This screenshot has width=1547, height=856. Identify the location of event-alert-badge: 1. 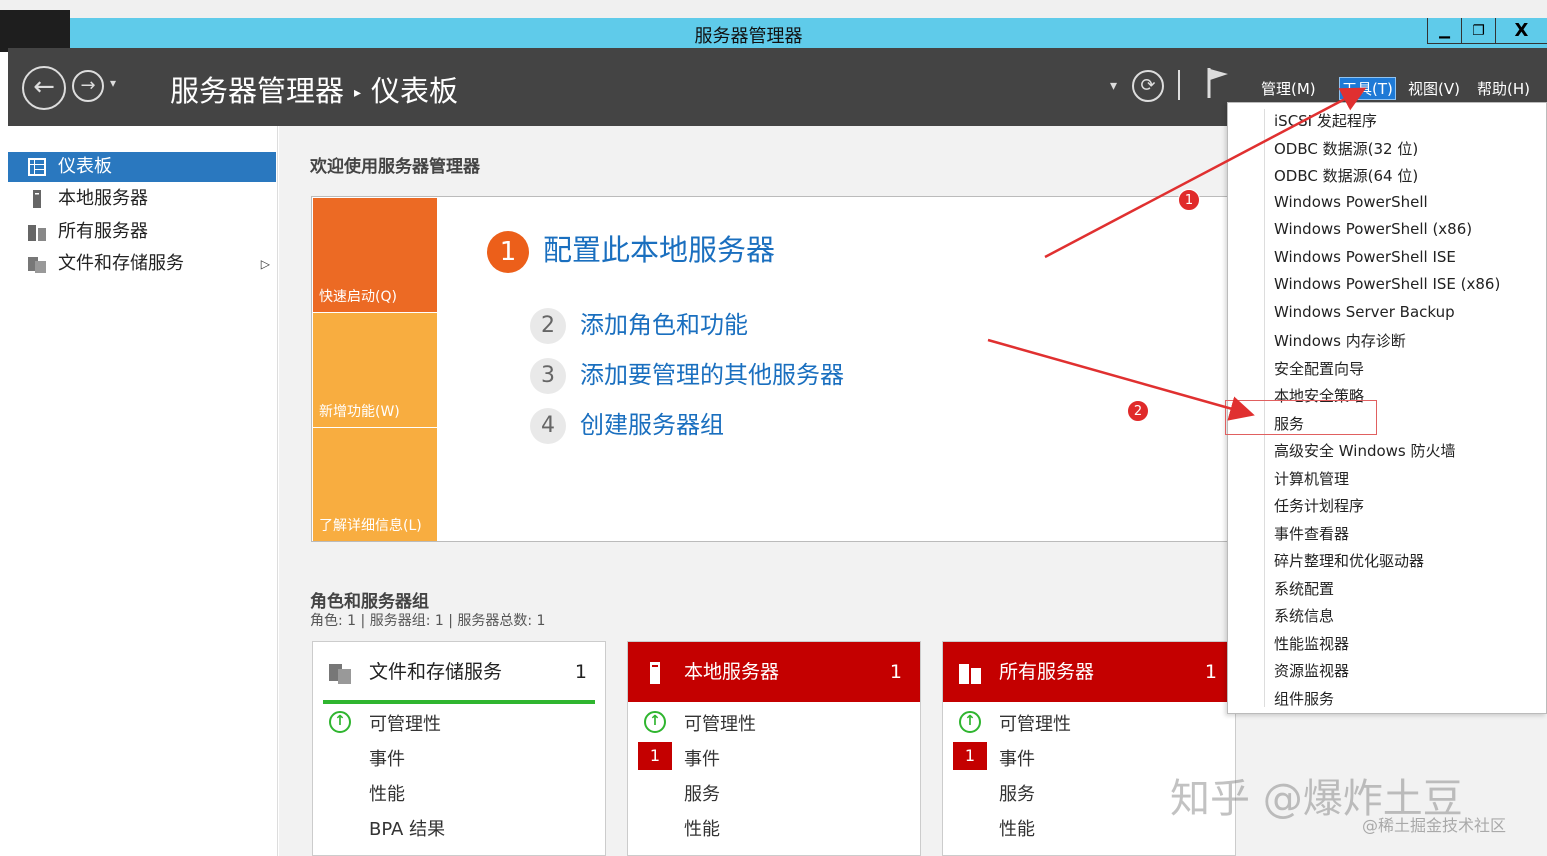
(970, 756).